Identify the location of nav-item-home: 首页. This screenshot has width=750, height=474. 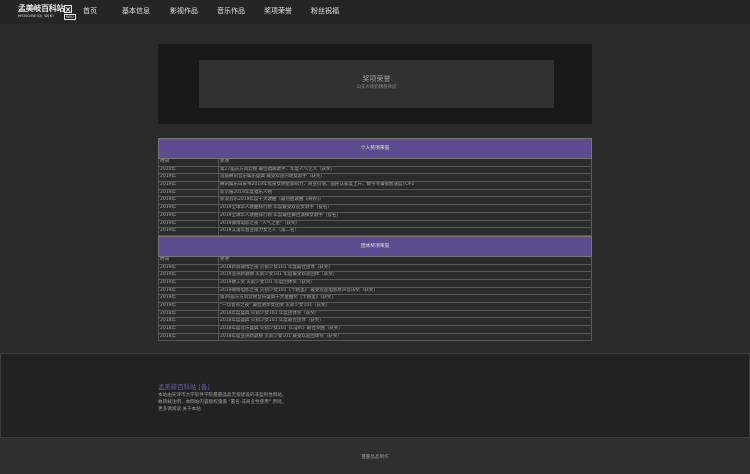
(90, 11).